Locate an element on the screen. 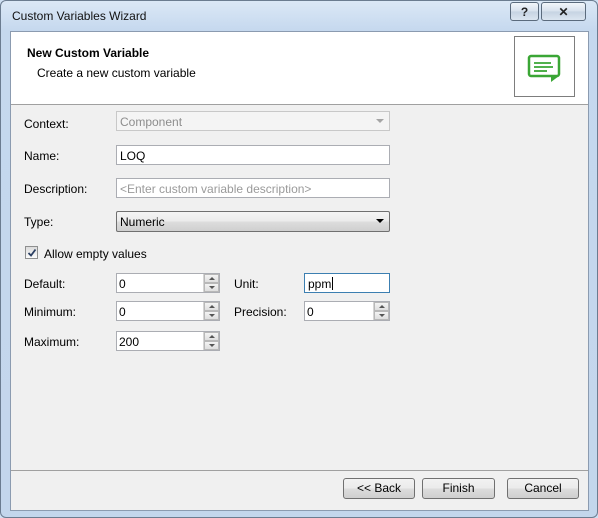  header-icon-frame is located at coordinates (544, 66).